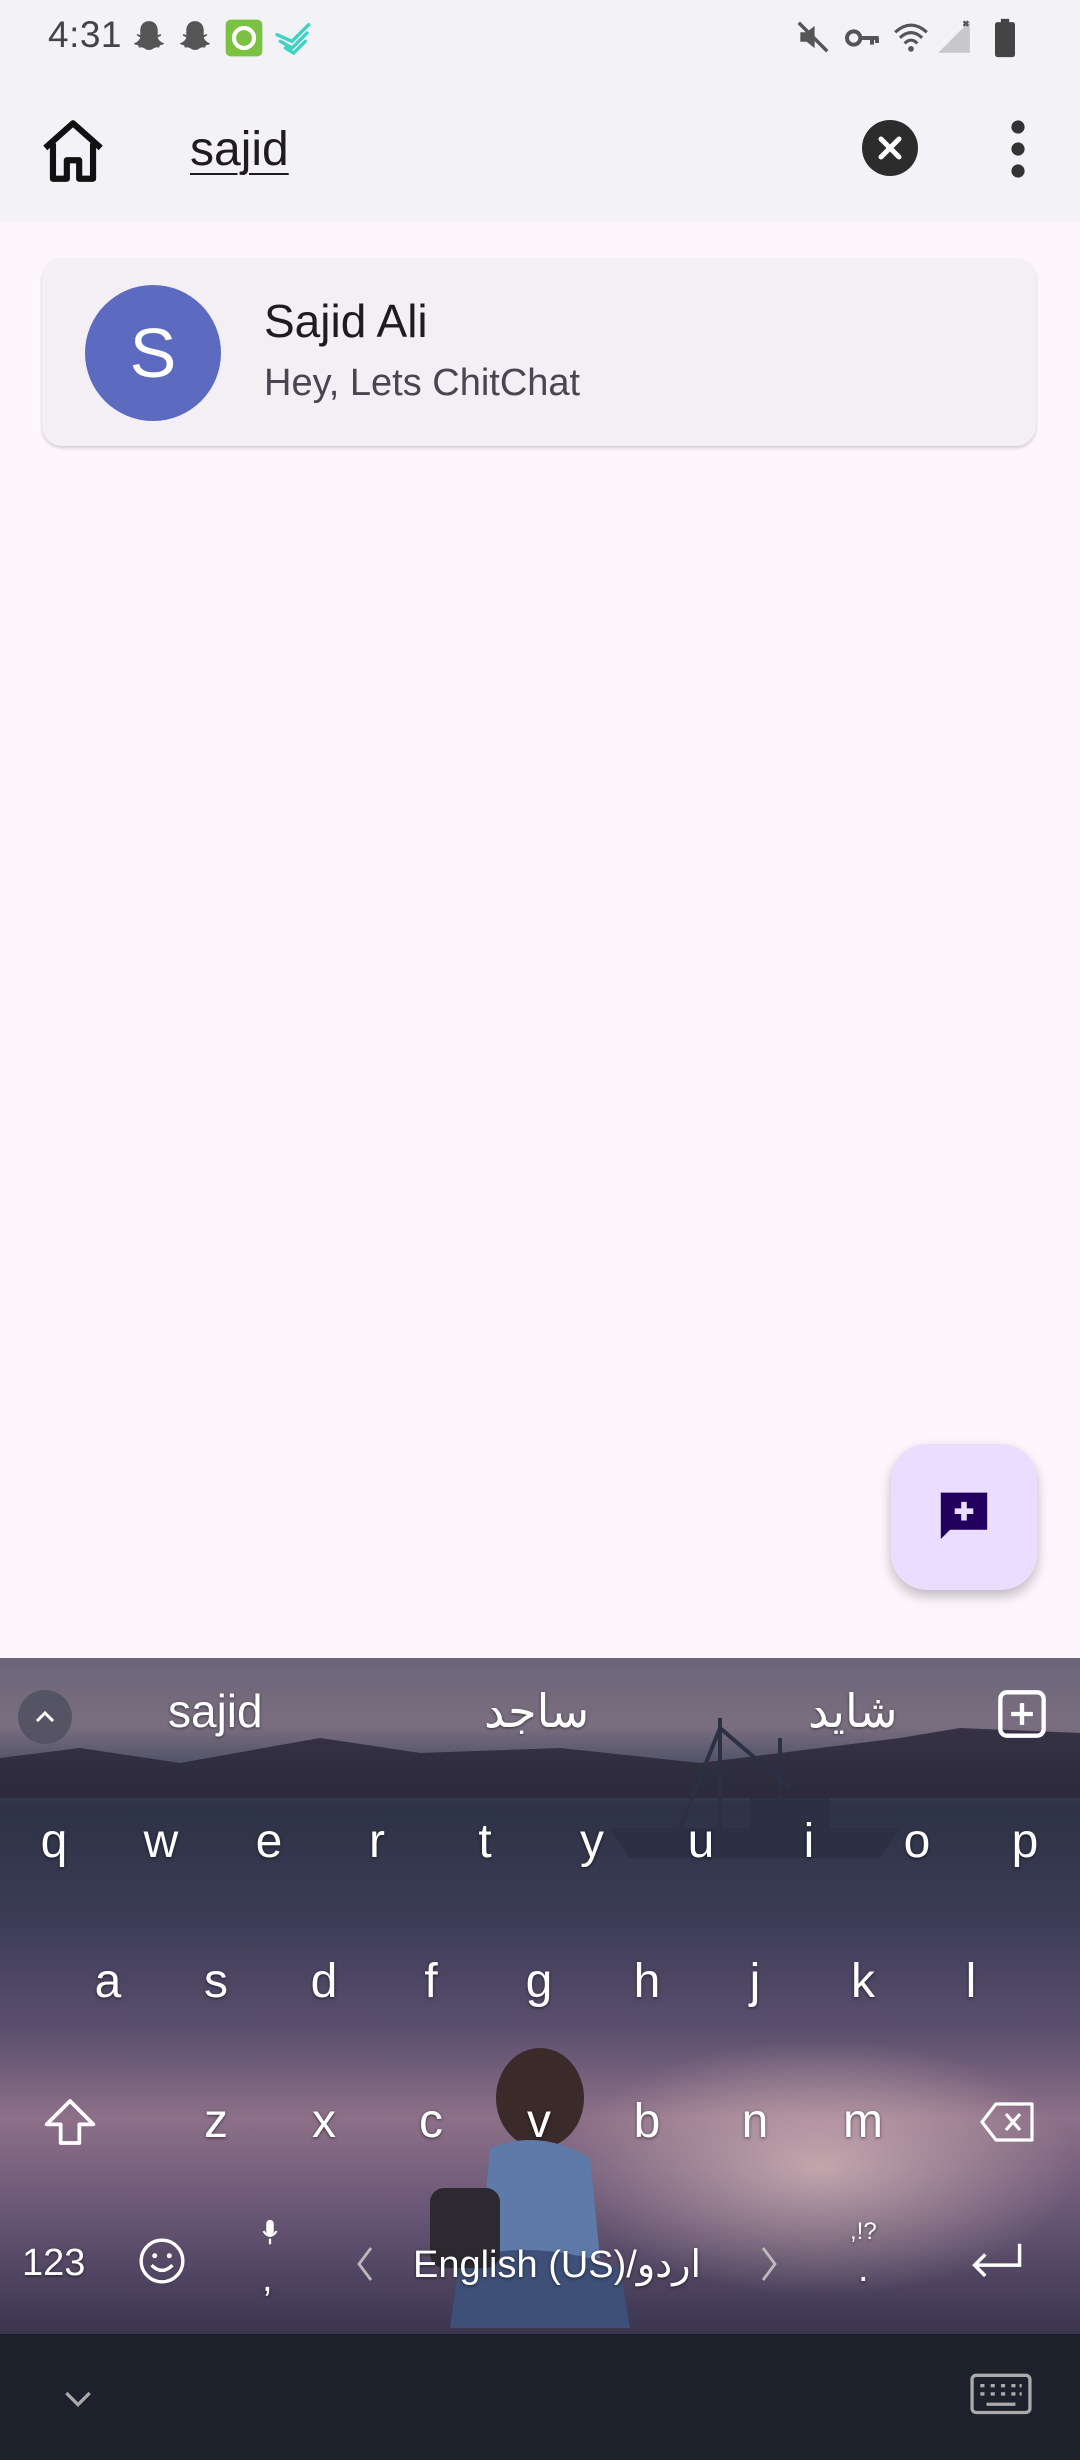 The image size is (1080, 2460). Describe the element at coordinates (269, 1842) in the screenshot. I see `key-e: e` at that location.